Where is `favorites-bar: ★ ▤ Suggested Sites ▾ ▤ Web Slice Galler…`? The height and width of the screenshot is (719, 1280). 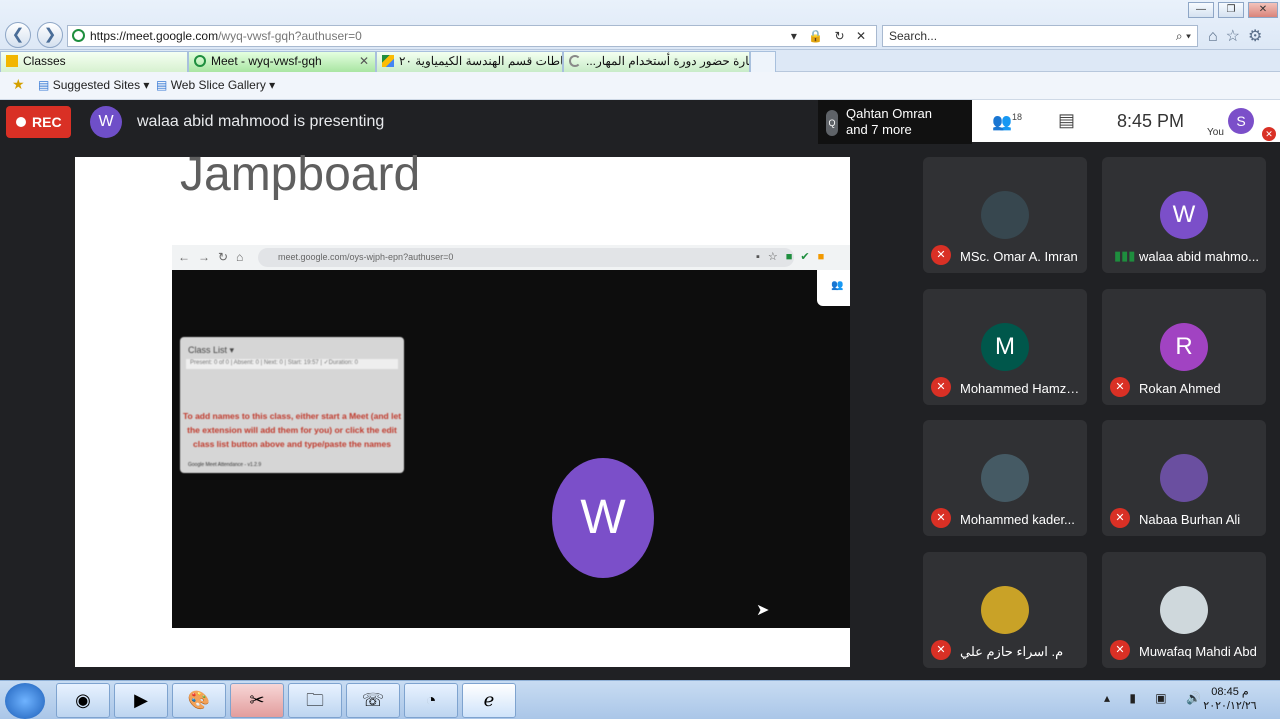
favorites-bar: ★ ▤ Suggested Sites ▾ ▤ Web Slice Galler… is located at coordinates (640, 86).